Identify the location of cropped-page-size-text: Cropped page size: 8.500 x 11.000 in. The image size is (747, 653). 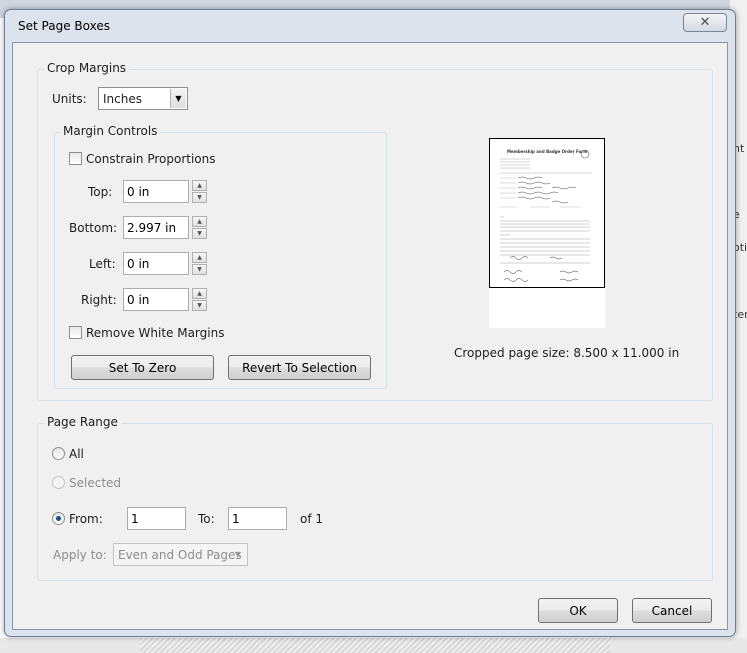
(567, 353).